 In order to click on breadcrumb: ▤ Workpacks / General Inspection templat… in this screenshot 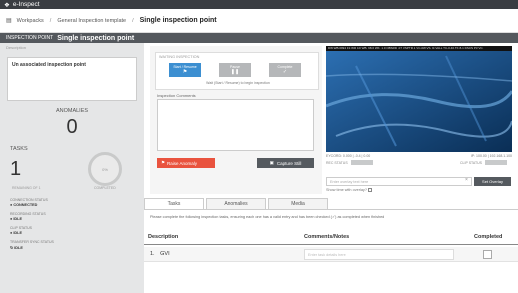, I will do `click(259, 21)`.